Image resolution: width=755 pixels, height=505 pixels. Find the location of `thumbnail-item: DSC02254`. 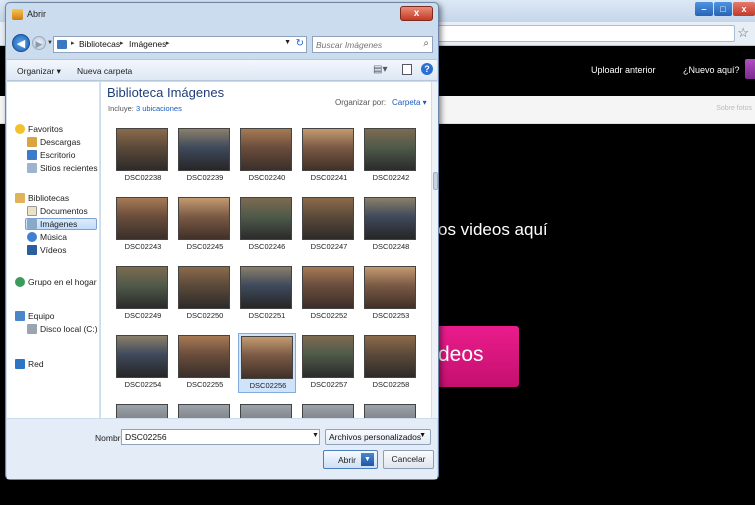

thumbnail-item: DSC02254 is located at coordinates (143, 363).